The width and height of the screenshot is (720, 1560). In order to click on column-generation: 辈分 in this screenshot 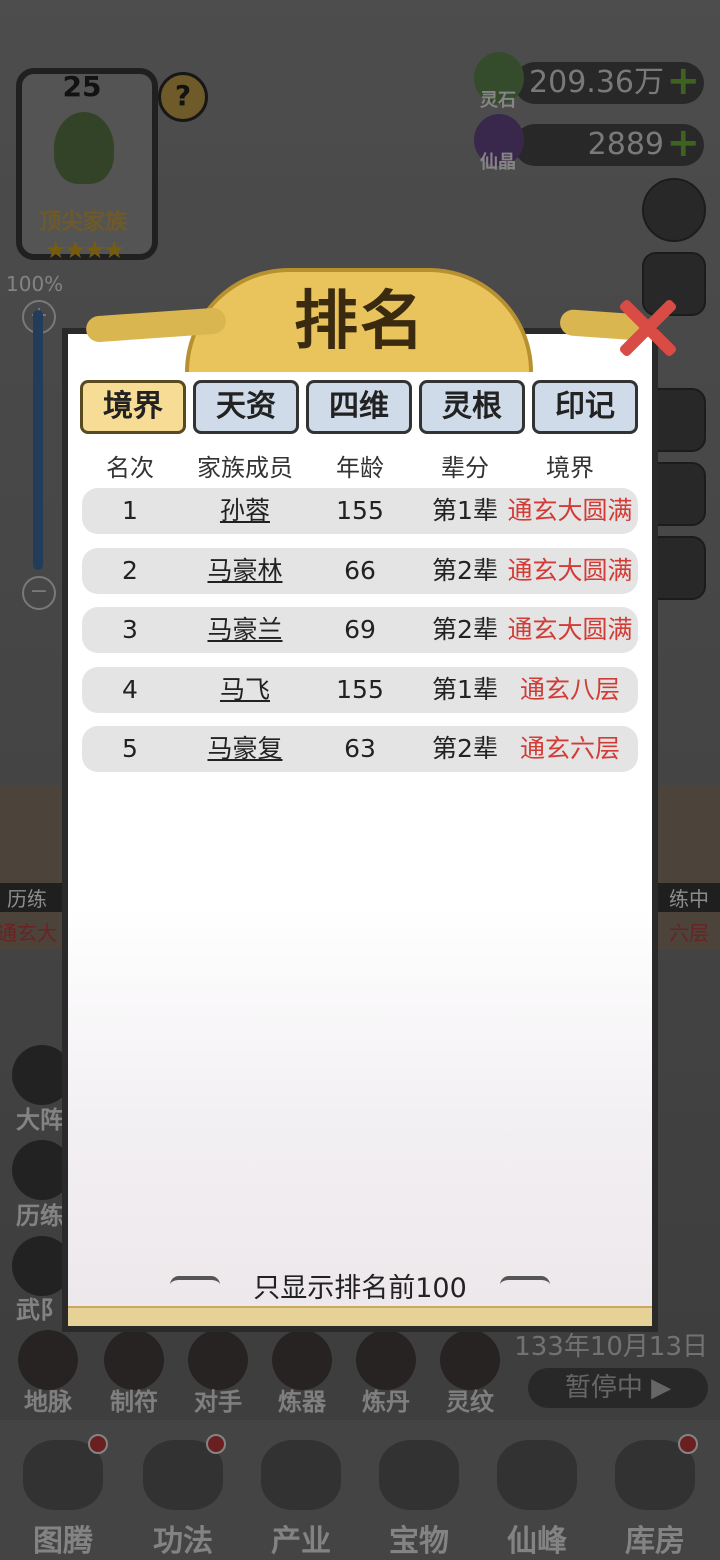, I will do `click(465, 468)`.